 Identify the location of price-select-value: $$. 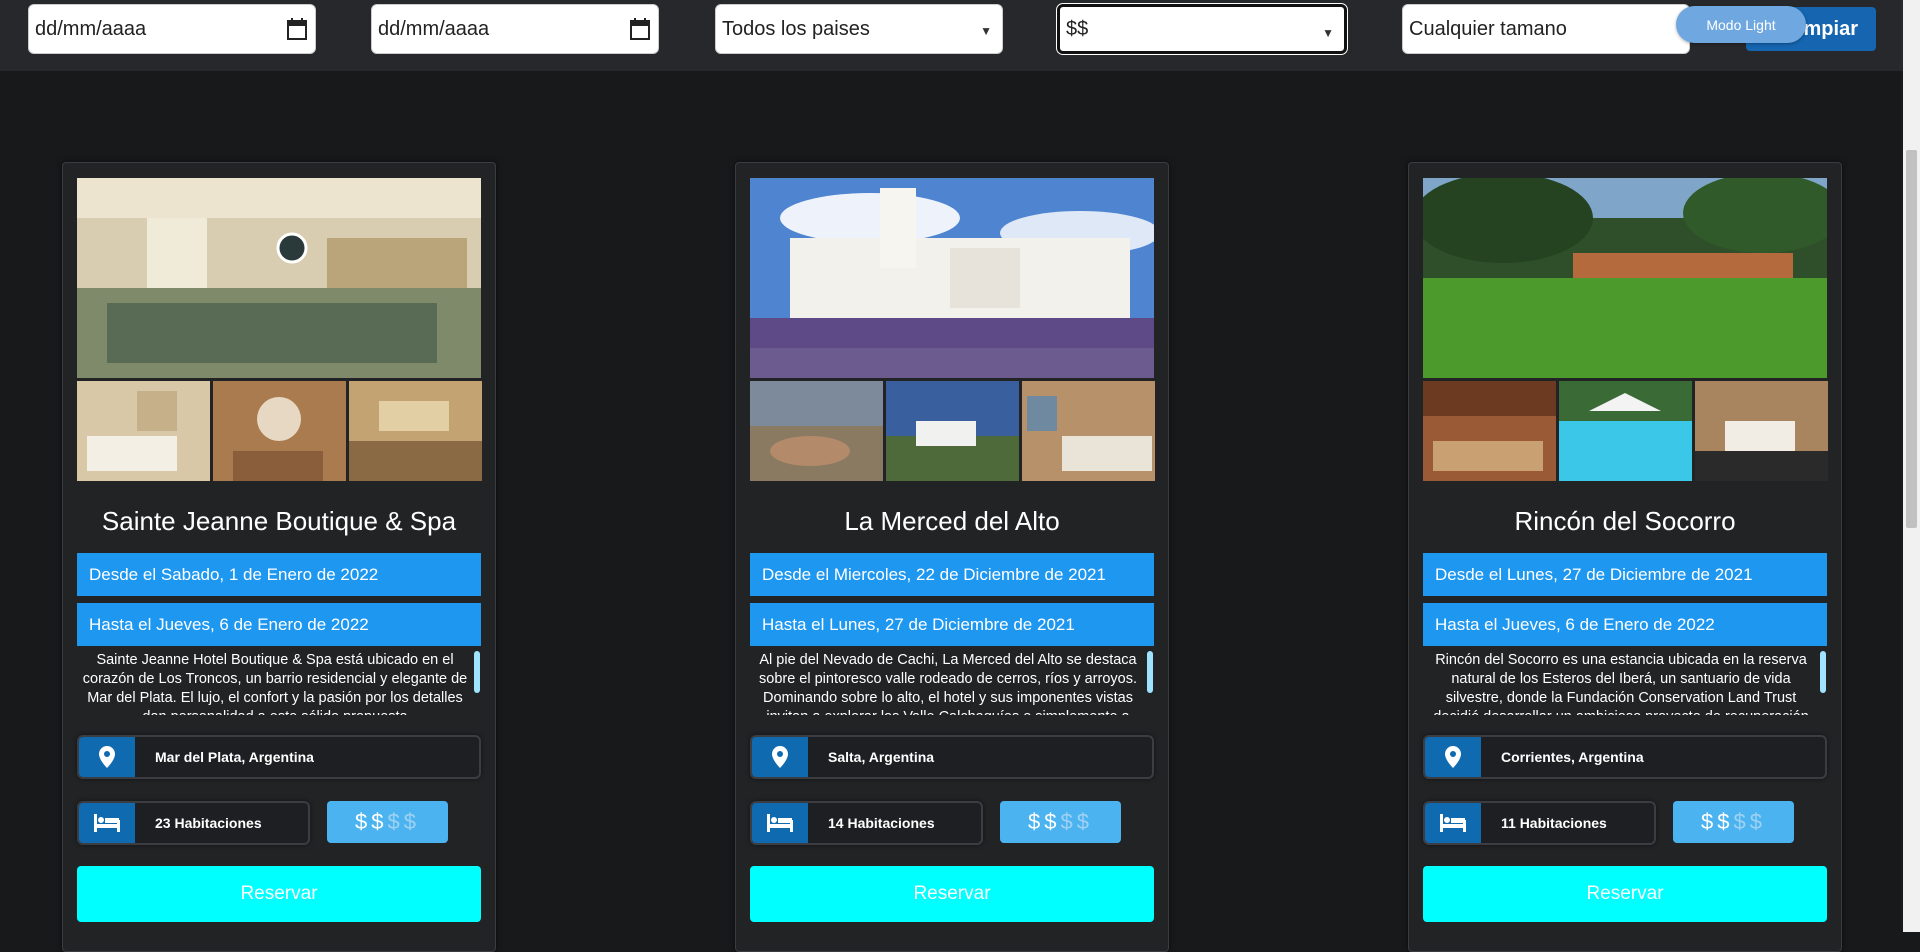
(1077, 28).